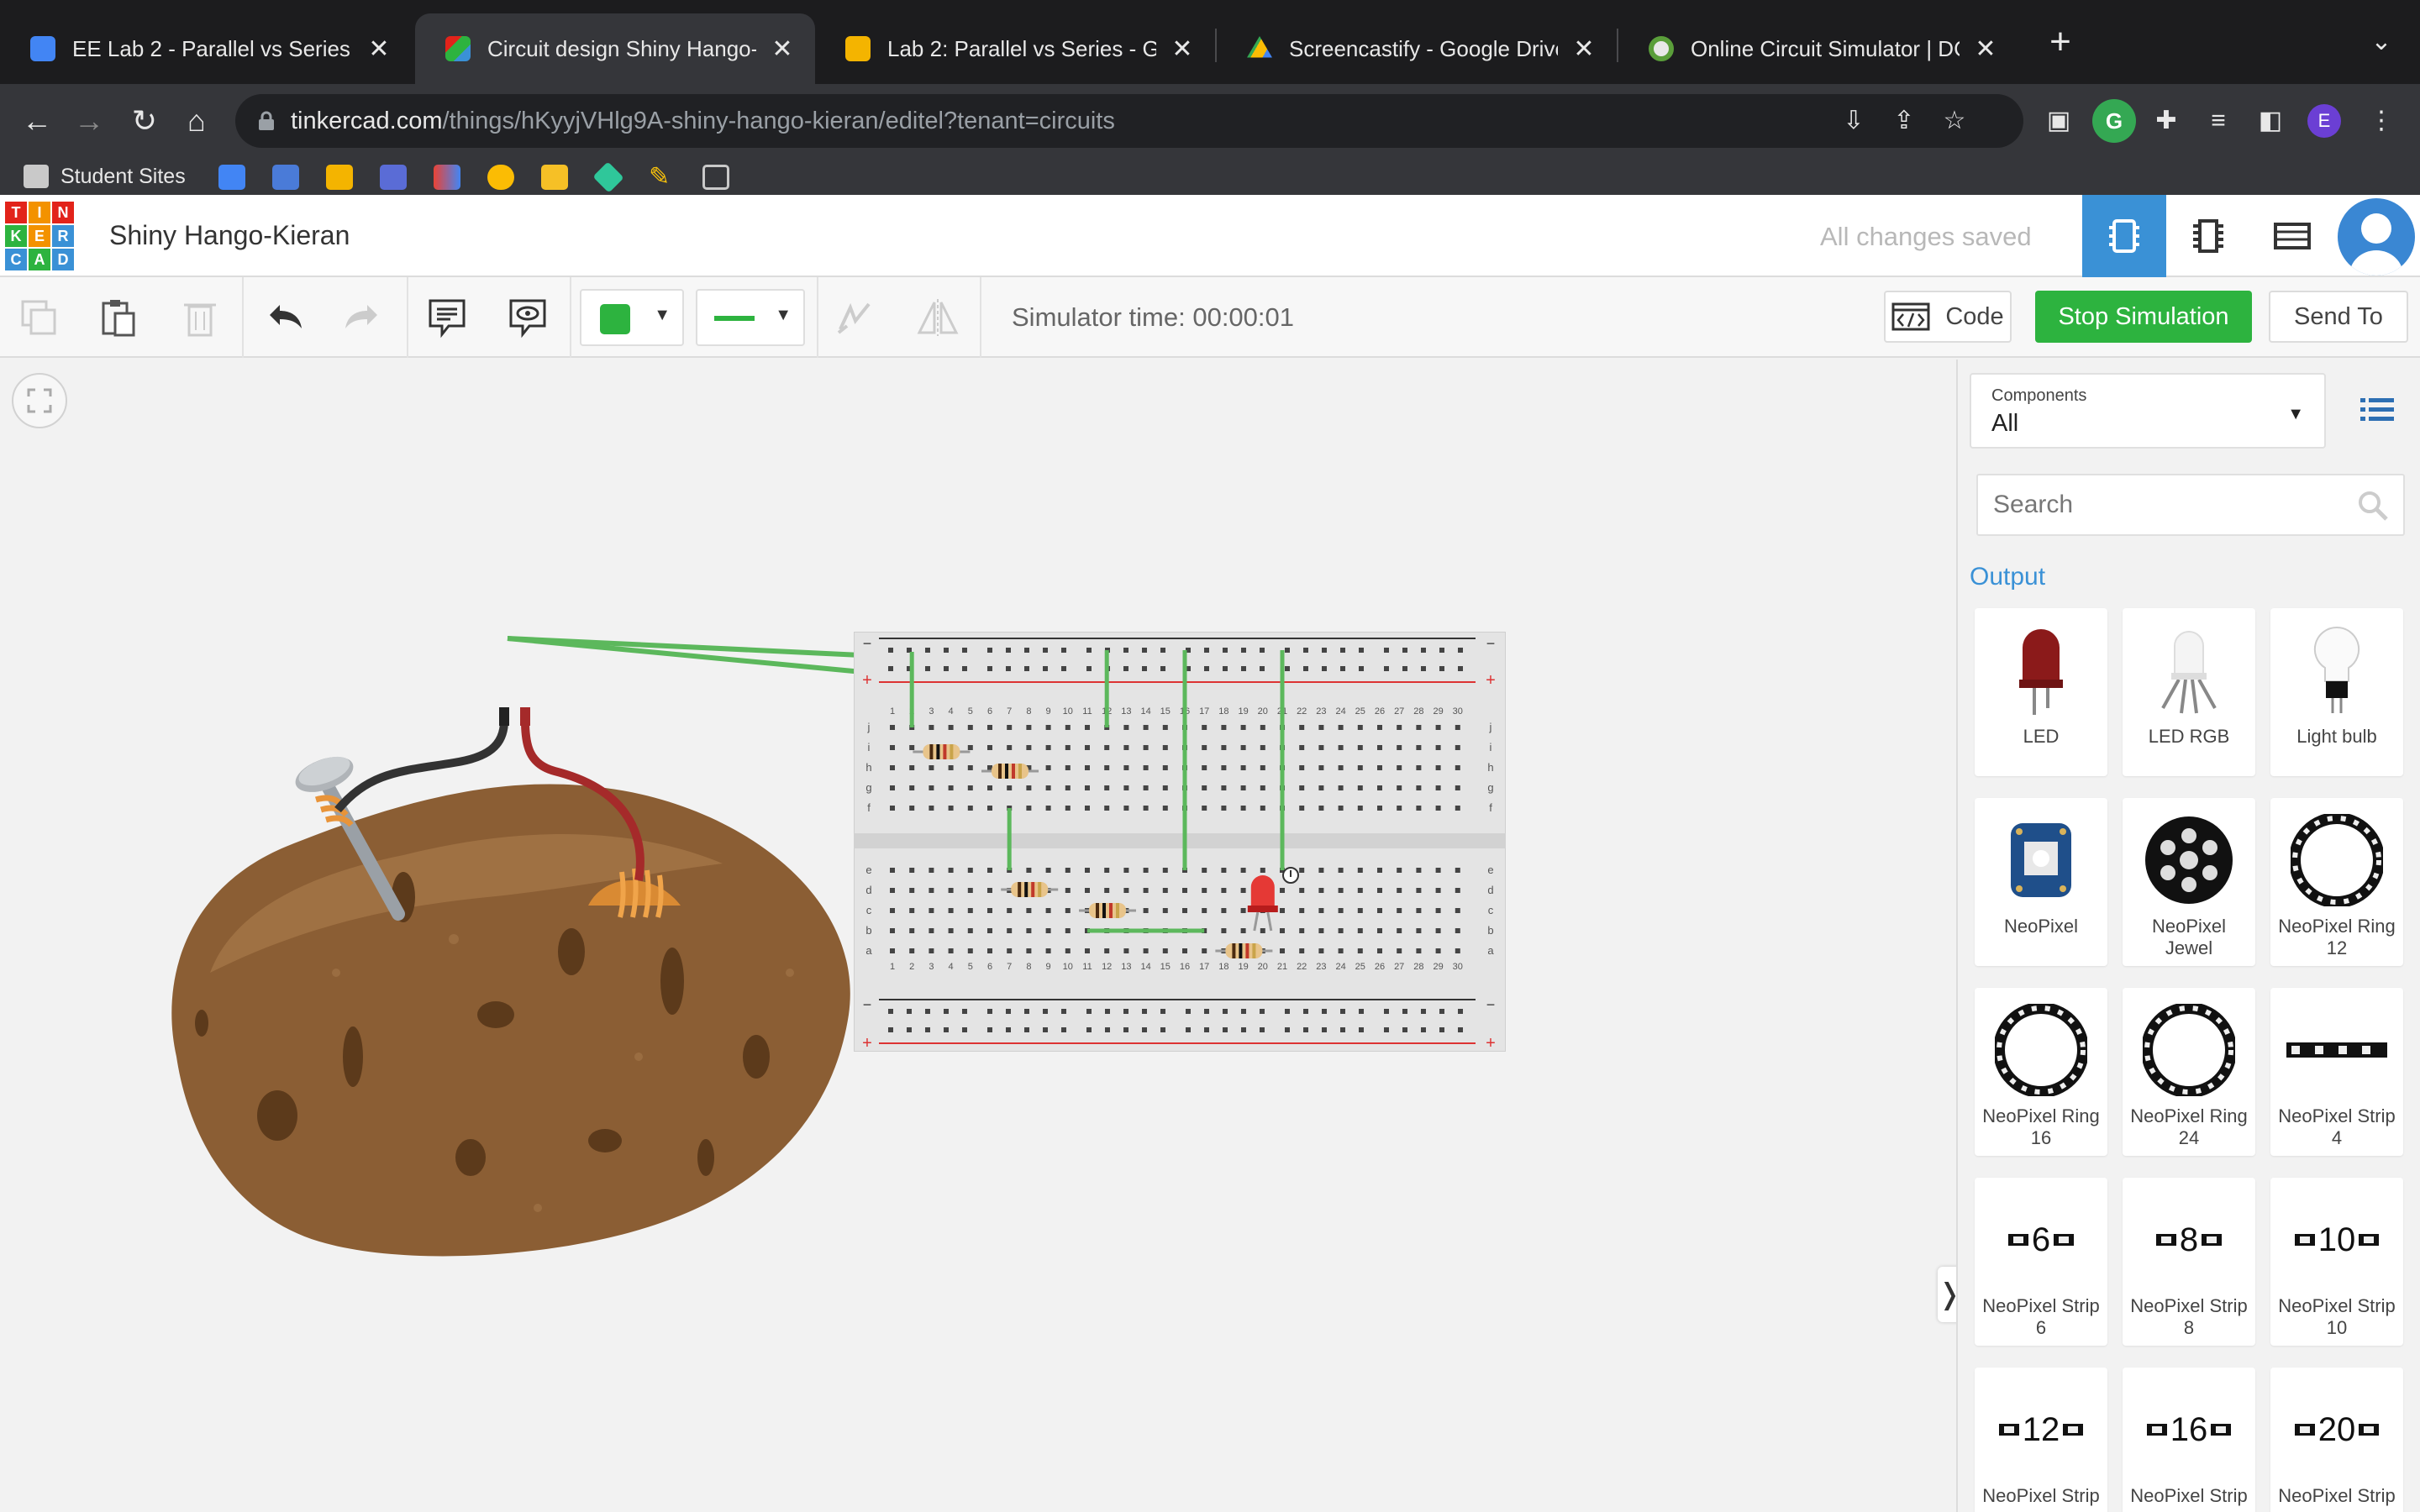  I want to click on redo-button, so click(363, 317).